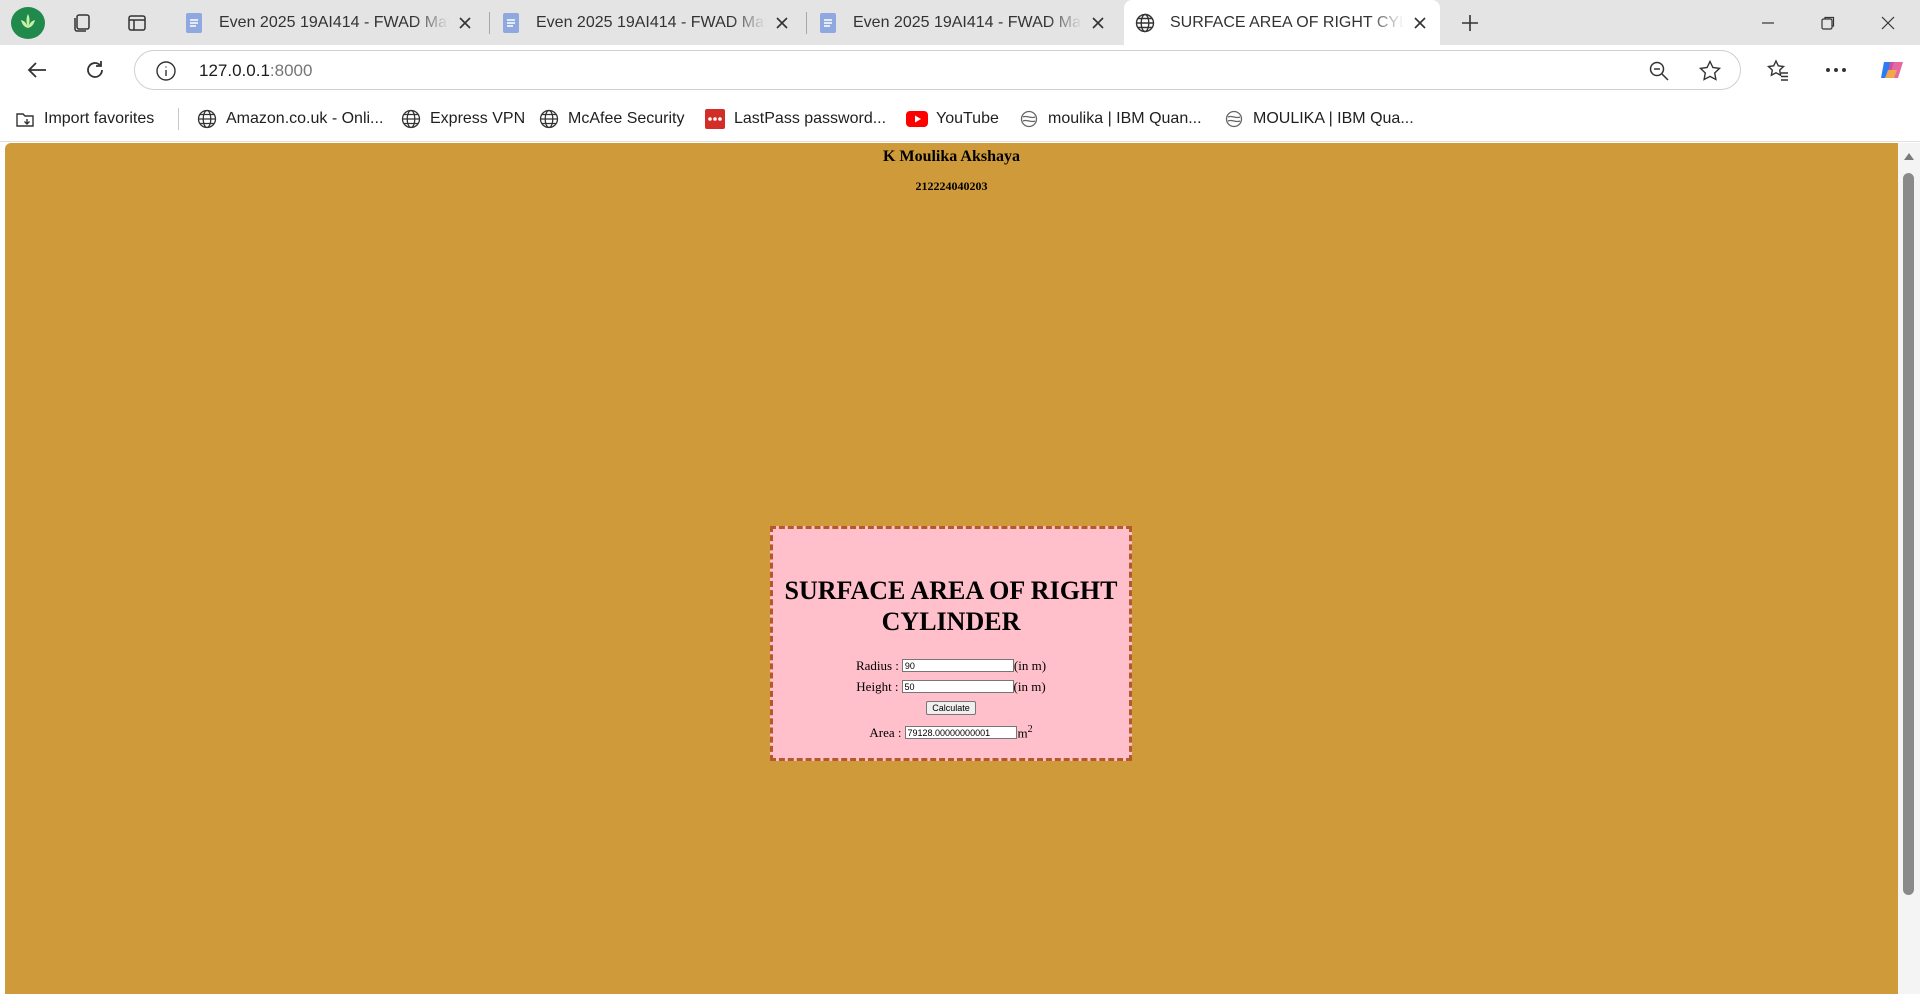  What do you see at coordinates (951, 606) in the screenshot?
I see `page-title: SURFACE AREA OF RIGHT CYLINDER` at bounding box center [951, 606].